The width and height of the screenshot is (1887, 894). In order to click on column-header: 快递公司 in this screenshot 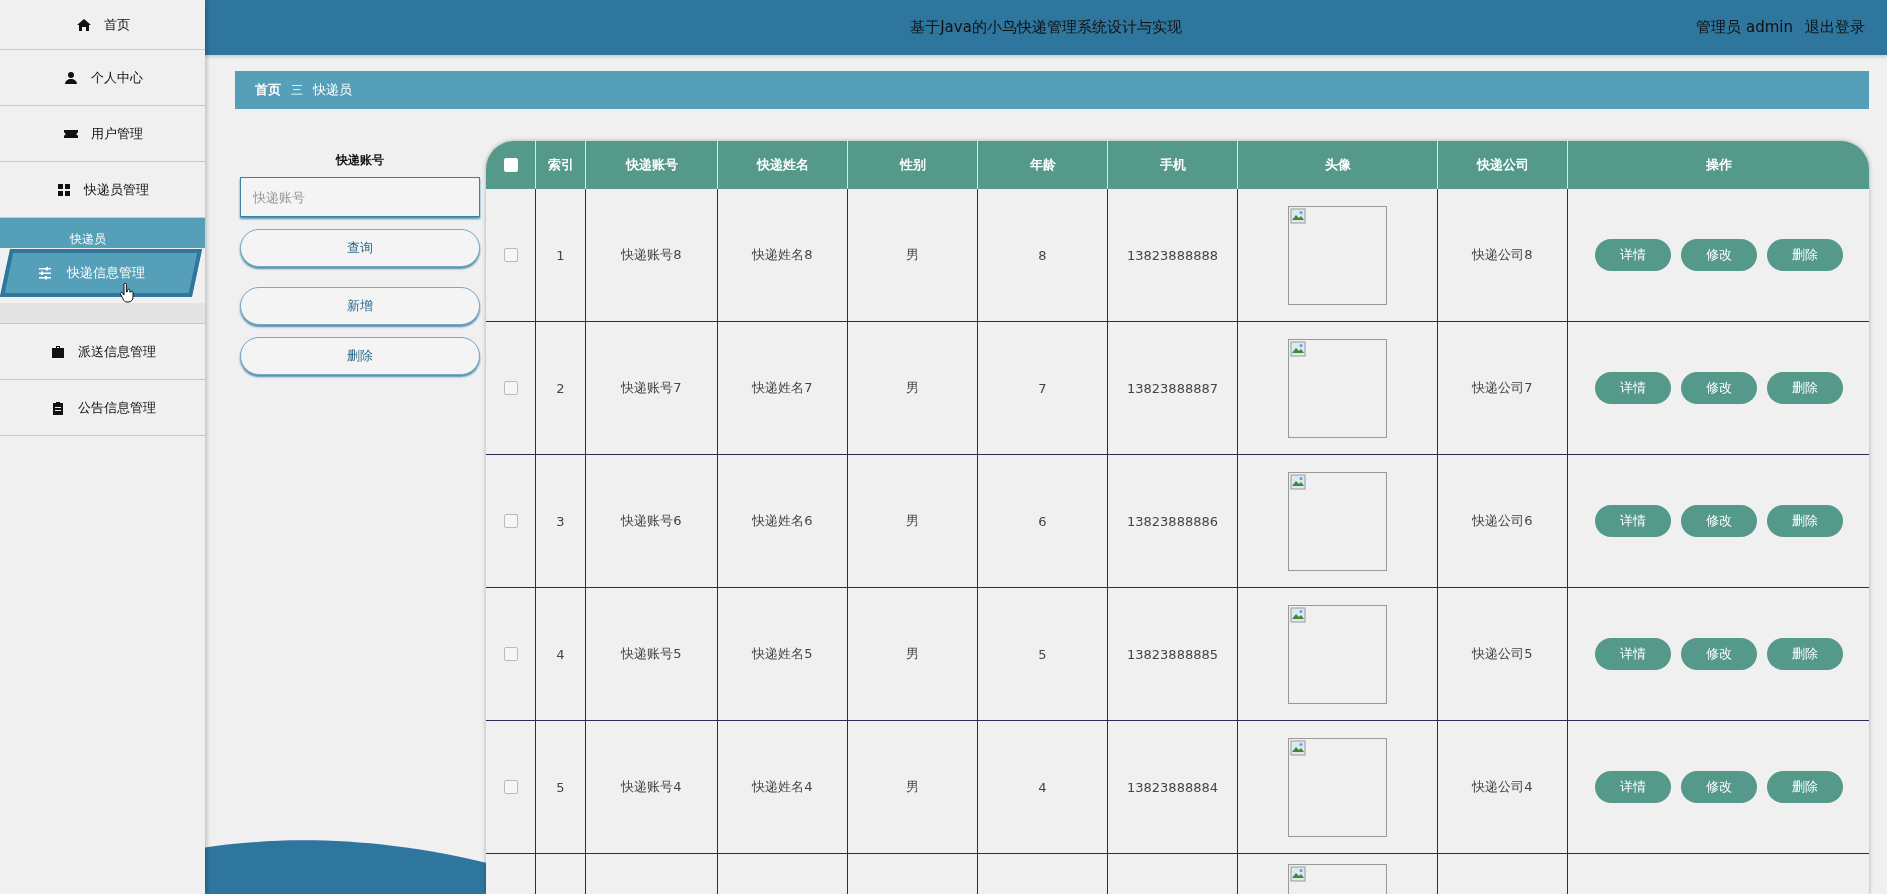, I will do `click(1502, 165)`.